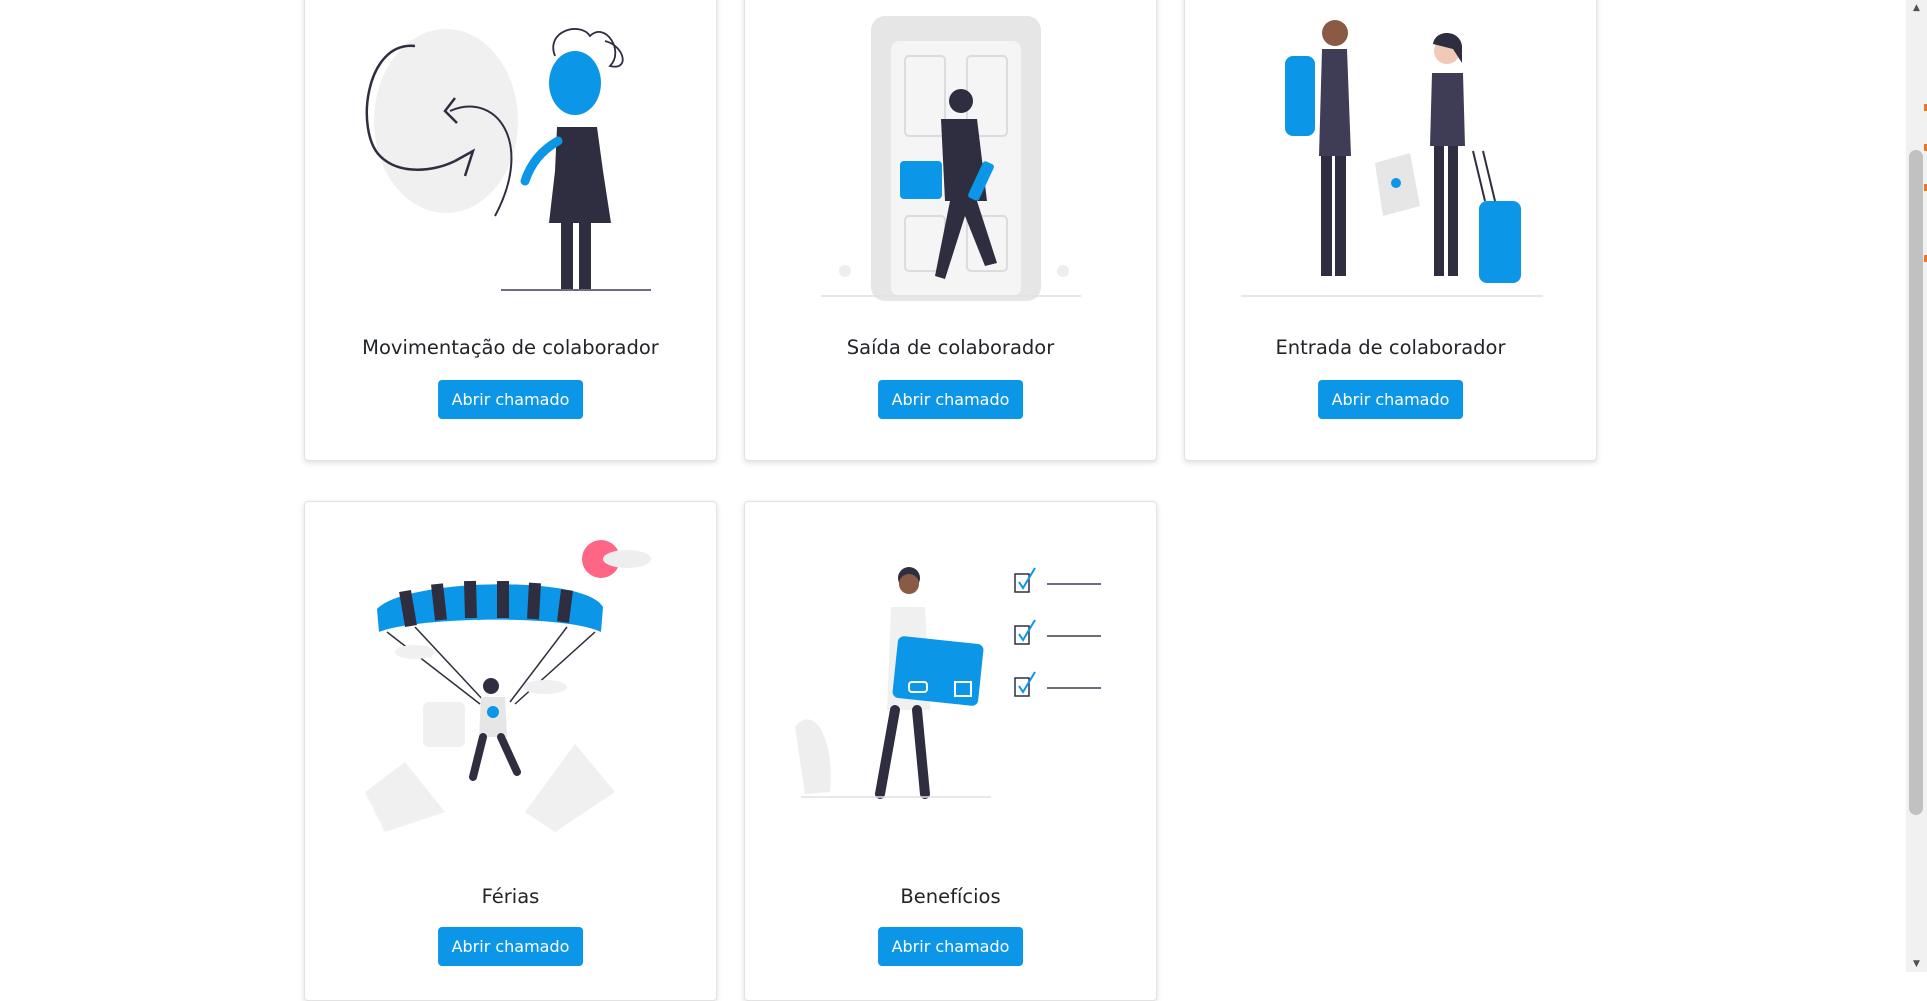 The height and width of the screenshot is (1001, 1927). Describe the element at coordinates (1057, 632) in the screenshot. I see `checklist-icon` at that location.